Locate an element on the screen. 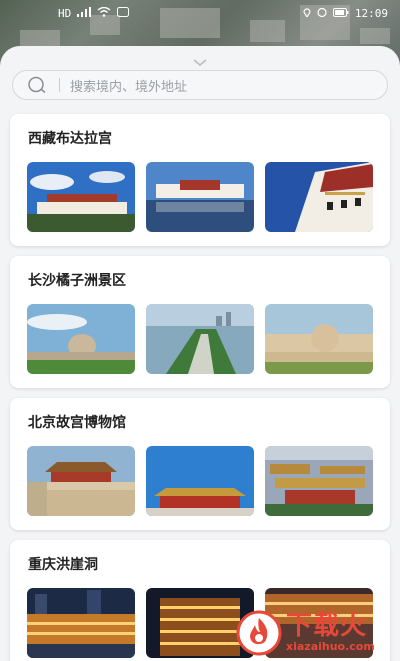  alarm-icon is located at coordinates (322, 13).